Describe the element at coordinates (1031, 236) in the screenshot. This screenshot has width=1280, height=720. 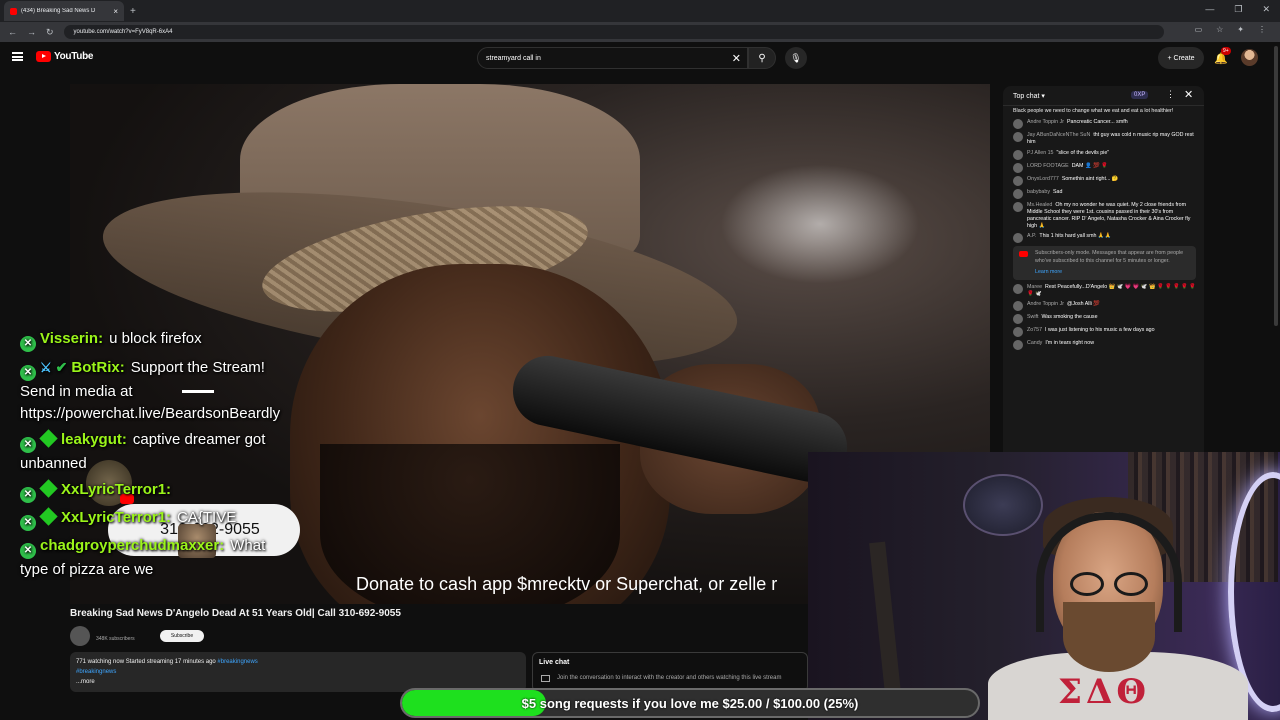
I see `chat-author-name: A.P.` at that location.